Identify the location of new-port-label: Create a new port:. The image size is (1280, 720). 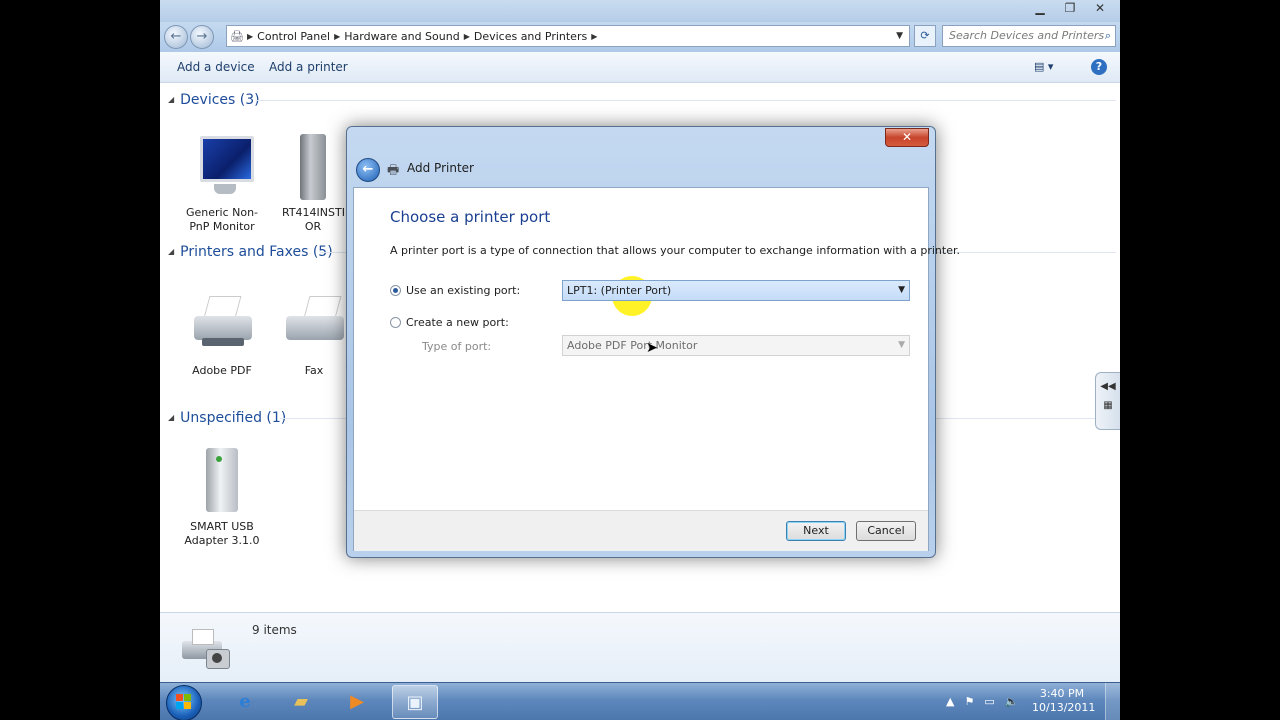
(457, 322).